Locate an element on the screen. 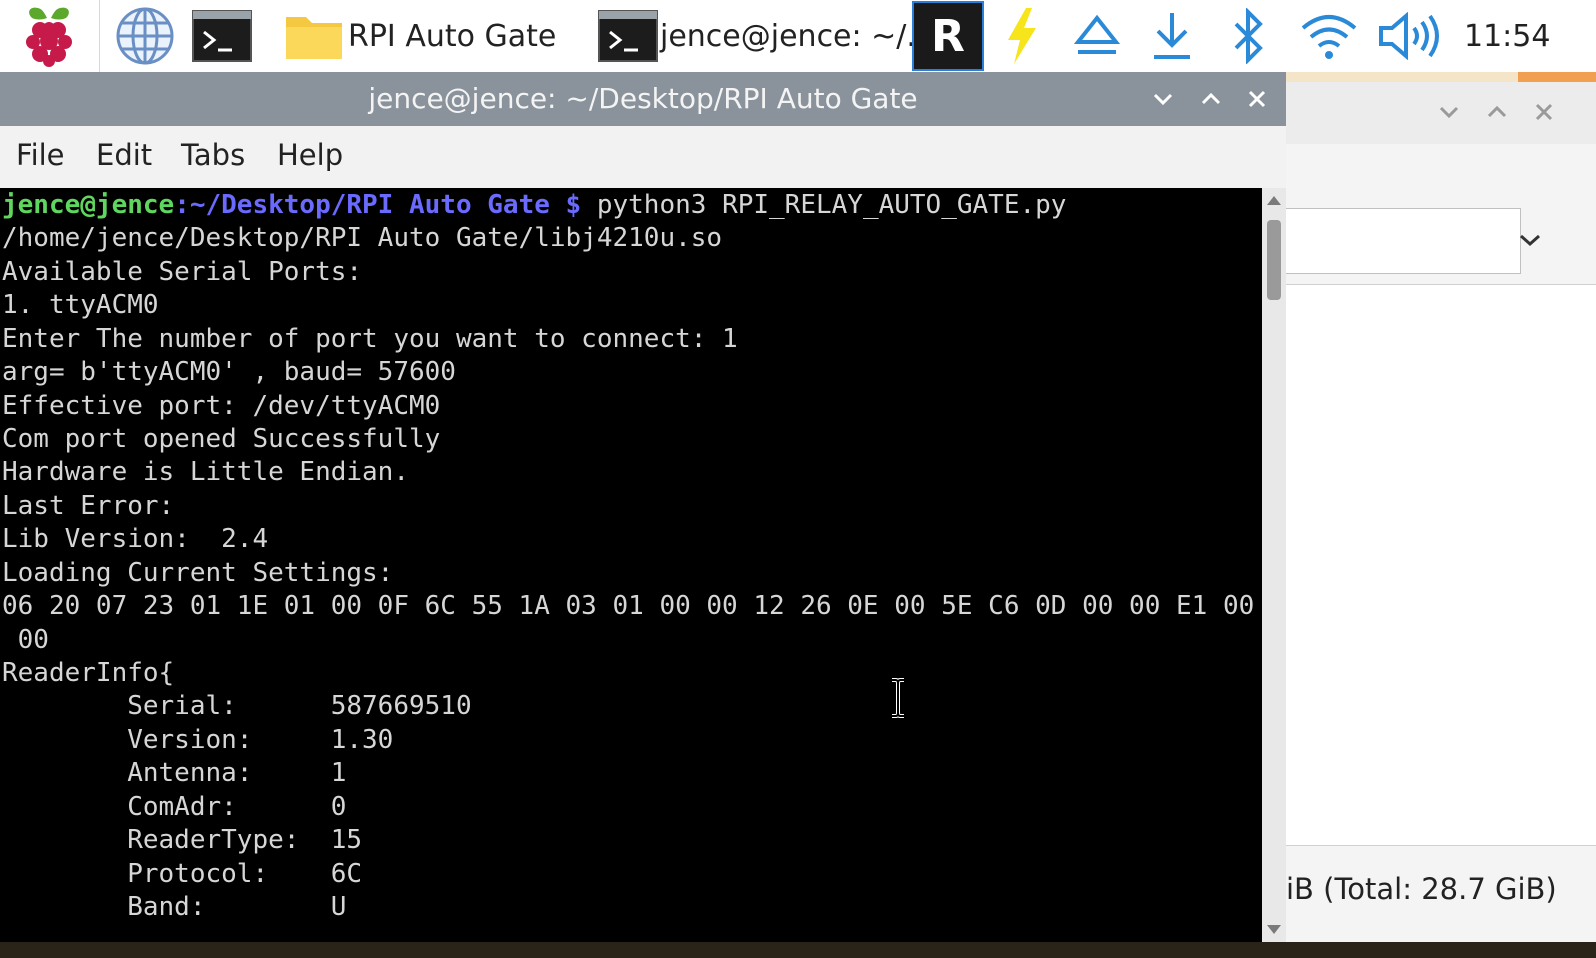 This screenshot has width=1596, height=958. output-line: ReaderType: 15 is located at coordinates (182, 840).